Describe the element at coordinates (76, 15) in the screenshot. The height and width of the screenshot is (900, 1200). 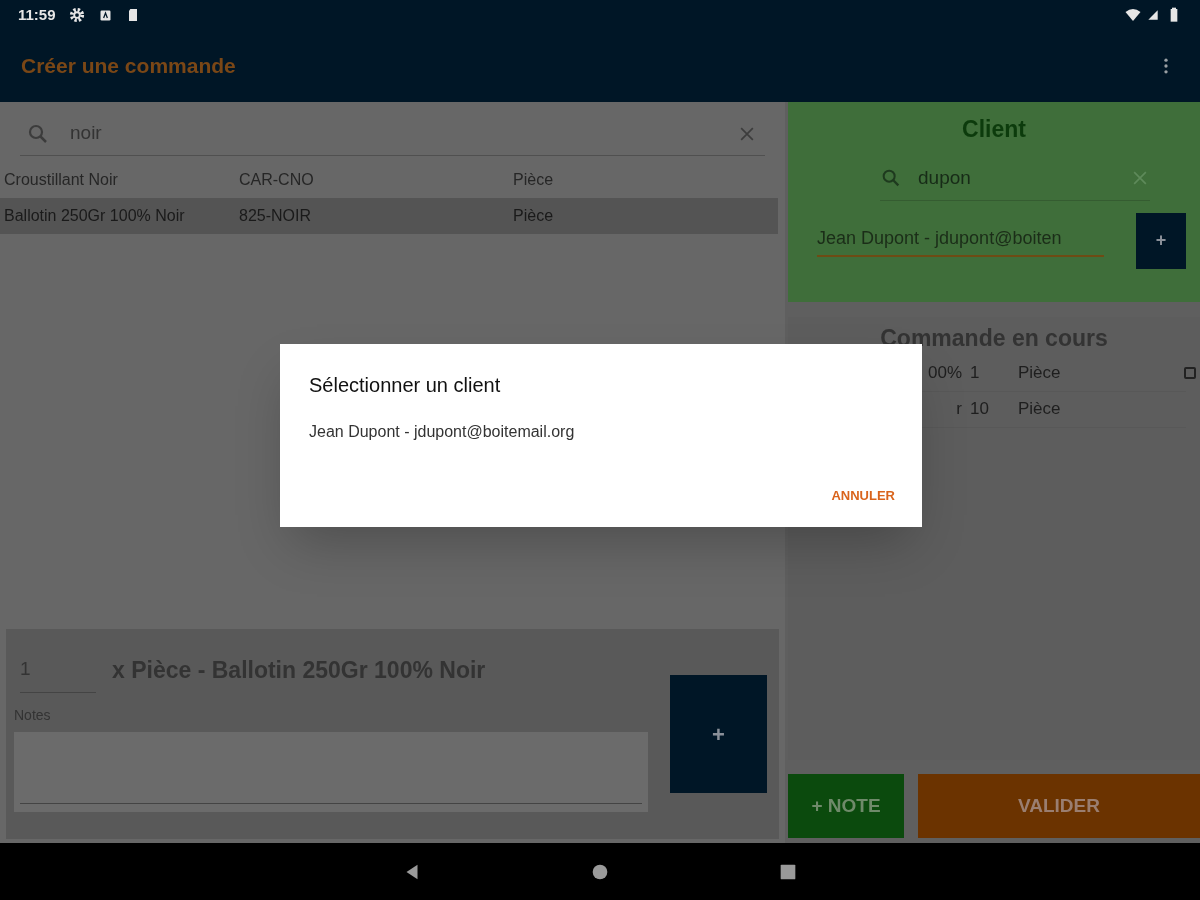
I see `gear-icon` at that location.